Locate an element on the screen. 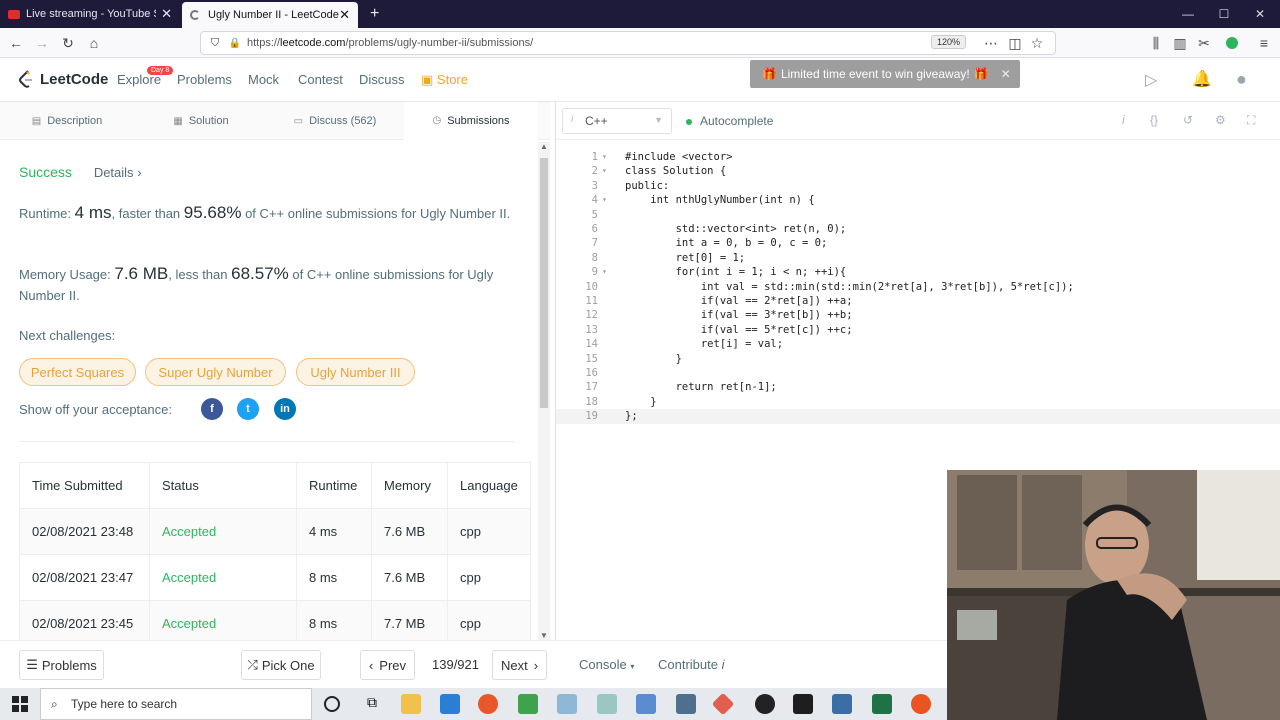 Image resolution: width=1280 pixels, height=720 pixels. code-line: 19}; is located at coordinates (918, 416).